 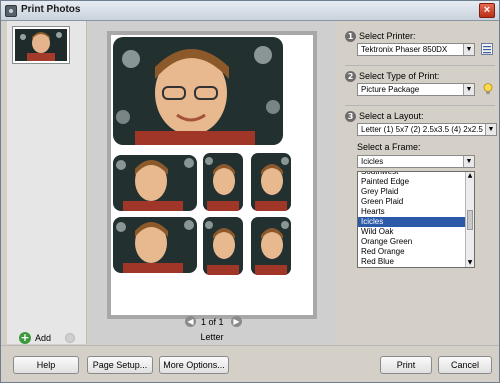 I want to click on scroll-up-icon: ▲, so click(x=470, y=176).